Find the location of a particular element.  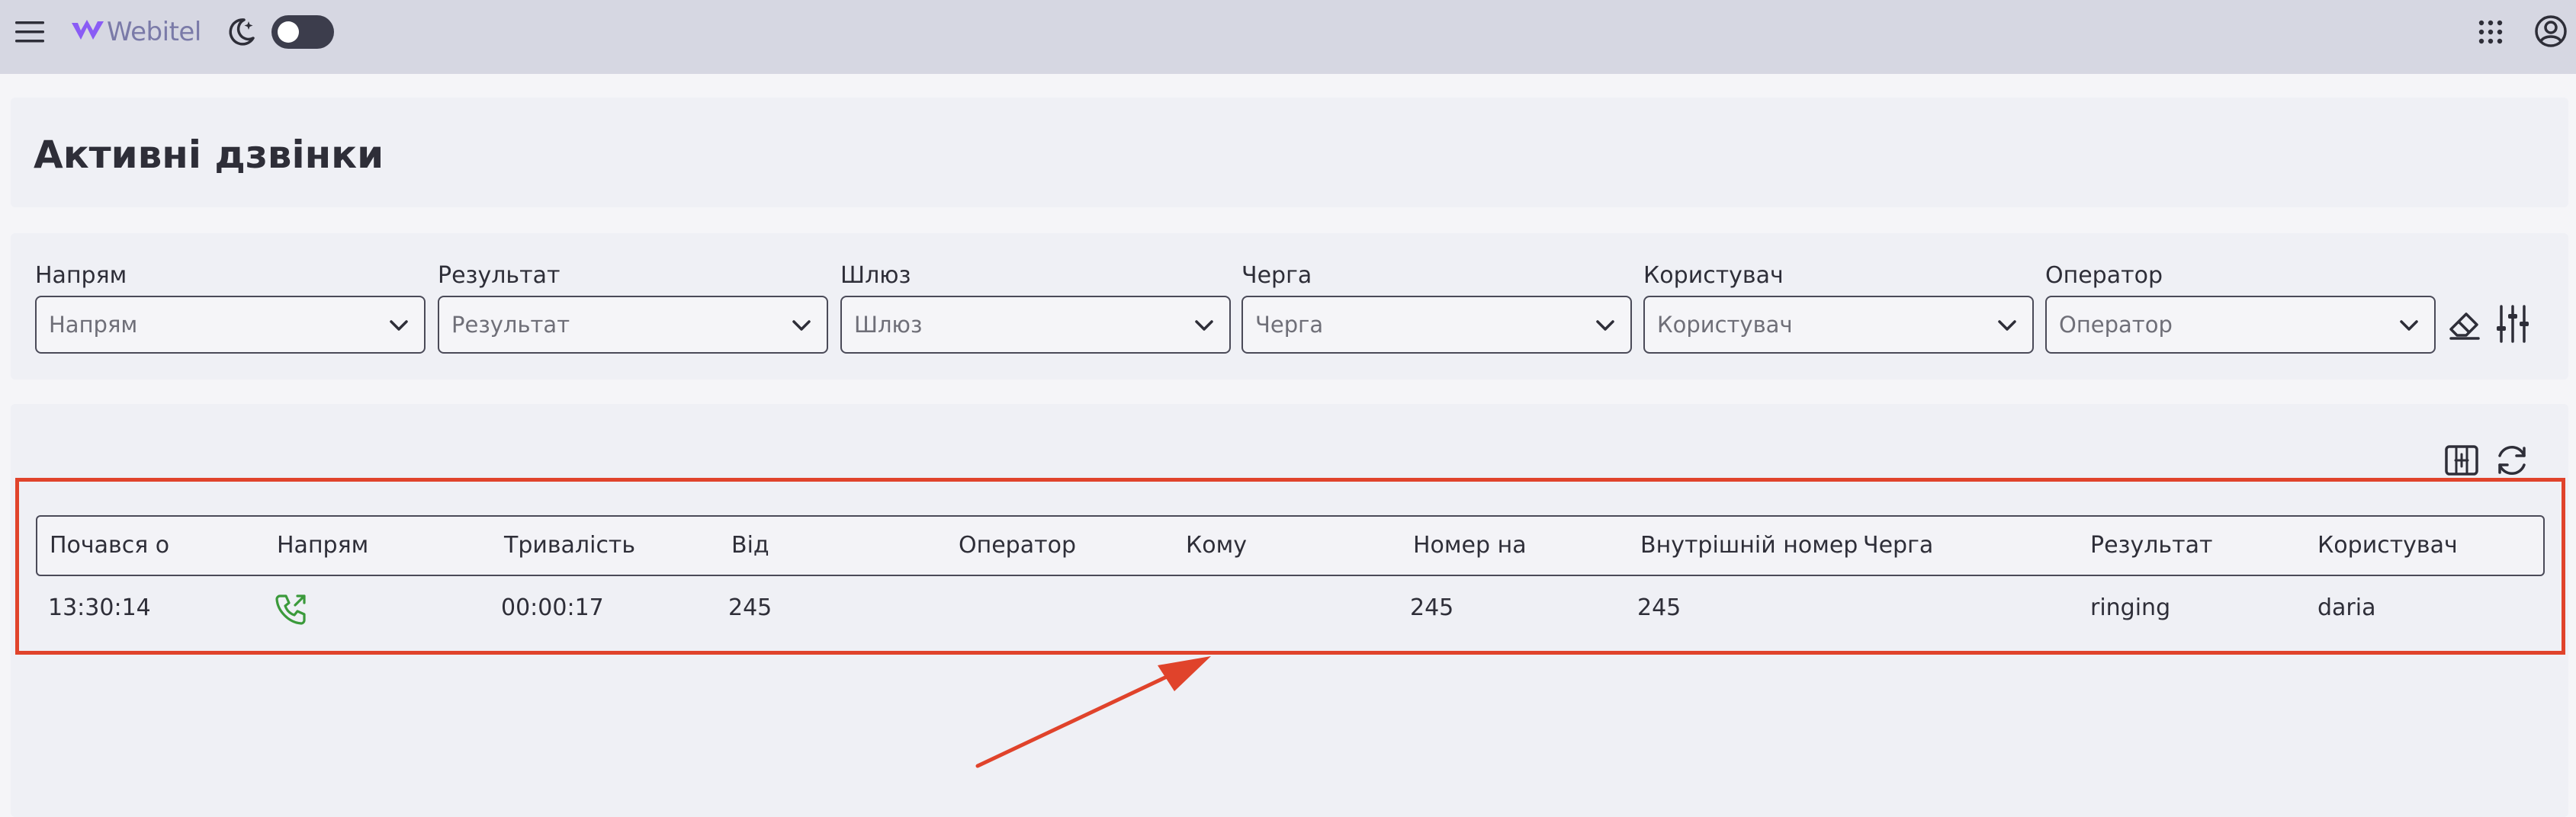

column-header-number-on: Номер на is located at coordinates (1470, 546).